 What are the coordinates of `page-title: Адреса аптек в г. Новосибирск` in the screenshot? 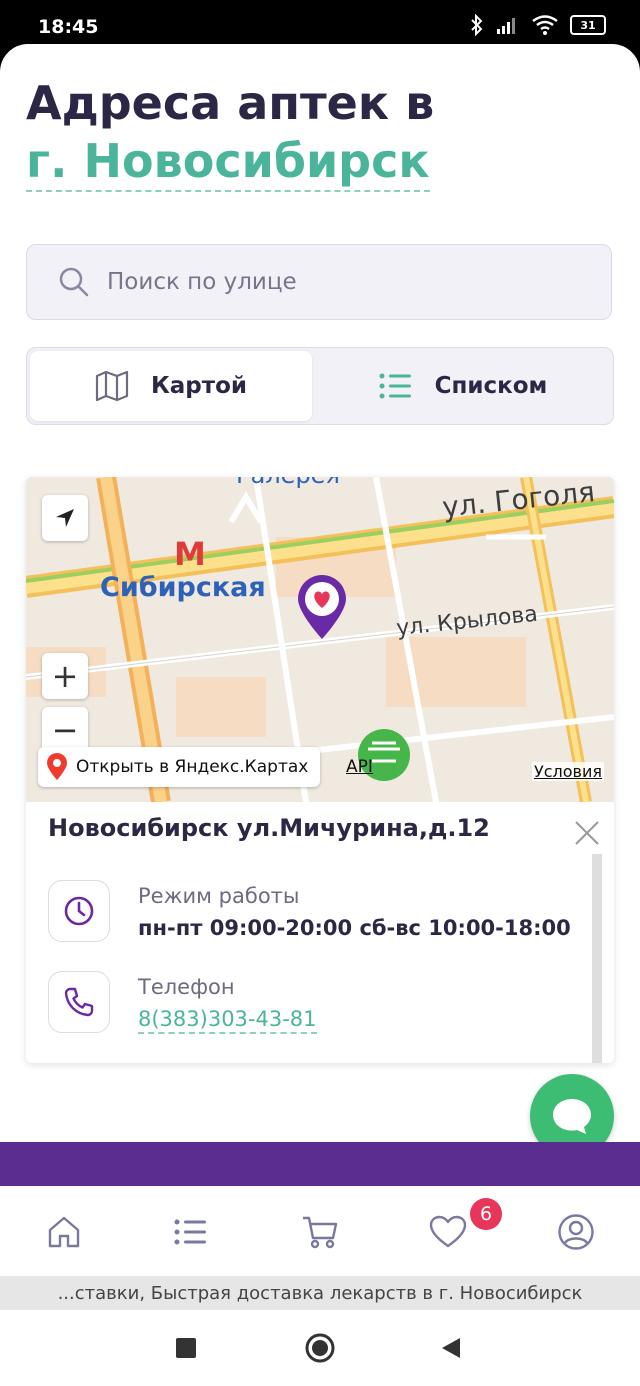 It's located at (321, 133).